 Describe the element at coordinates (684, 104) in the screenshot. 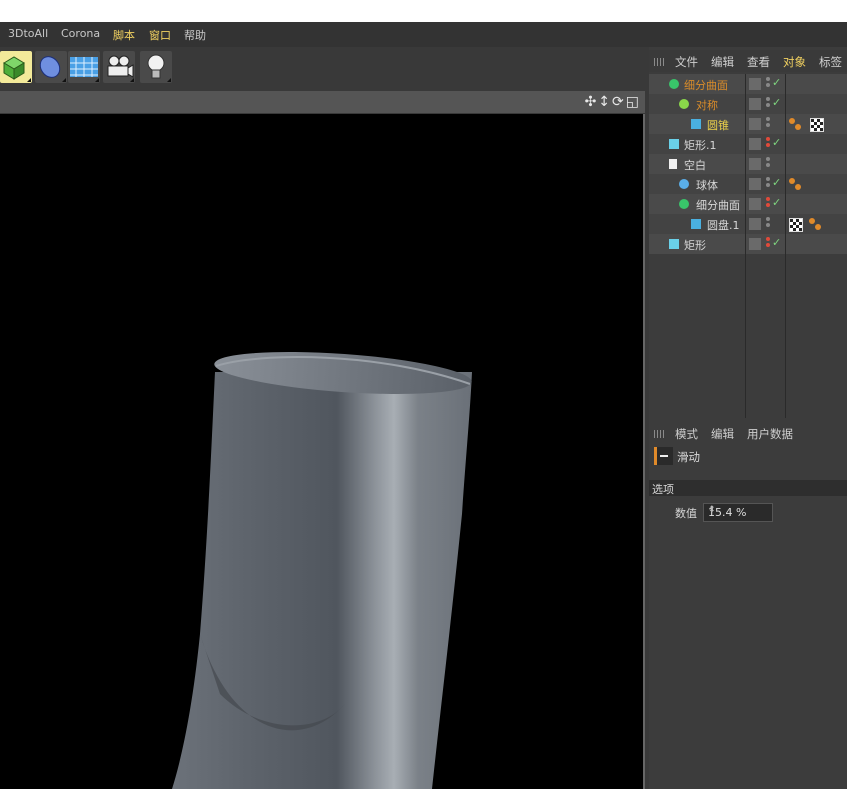

I see `symmetry-icon` at that location.